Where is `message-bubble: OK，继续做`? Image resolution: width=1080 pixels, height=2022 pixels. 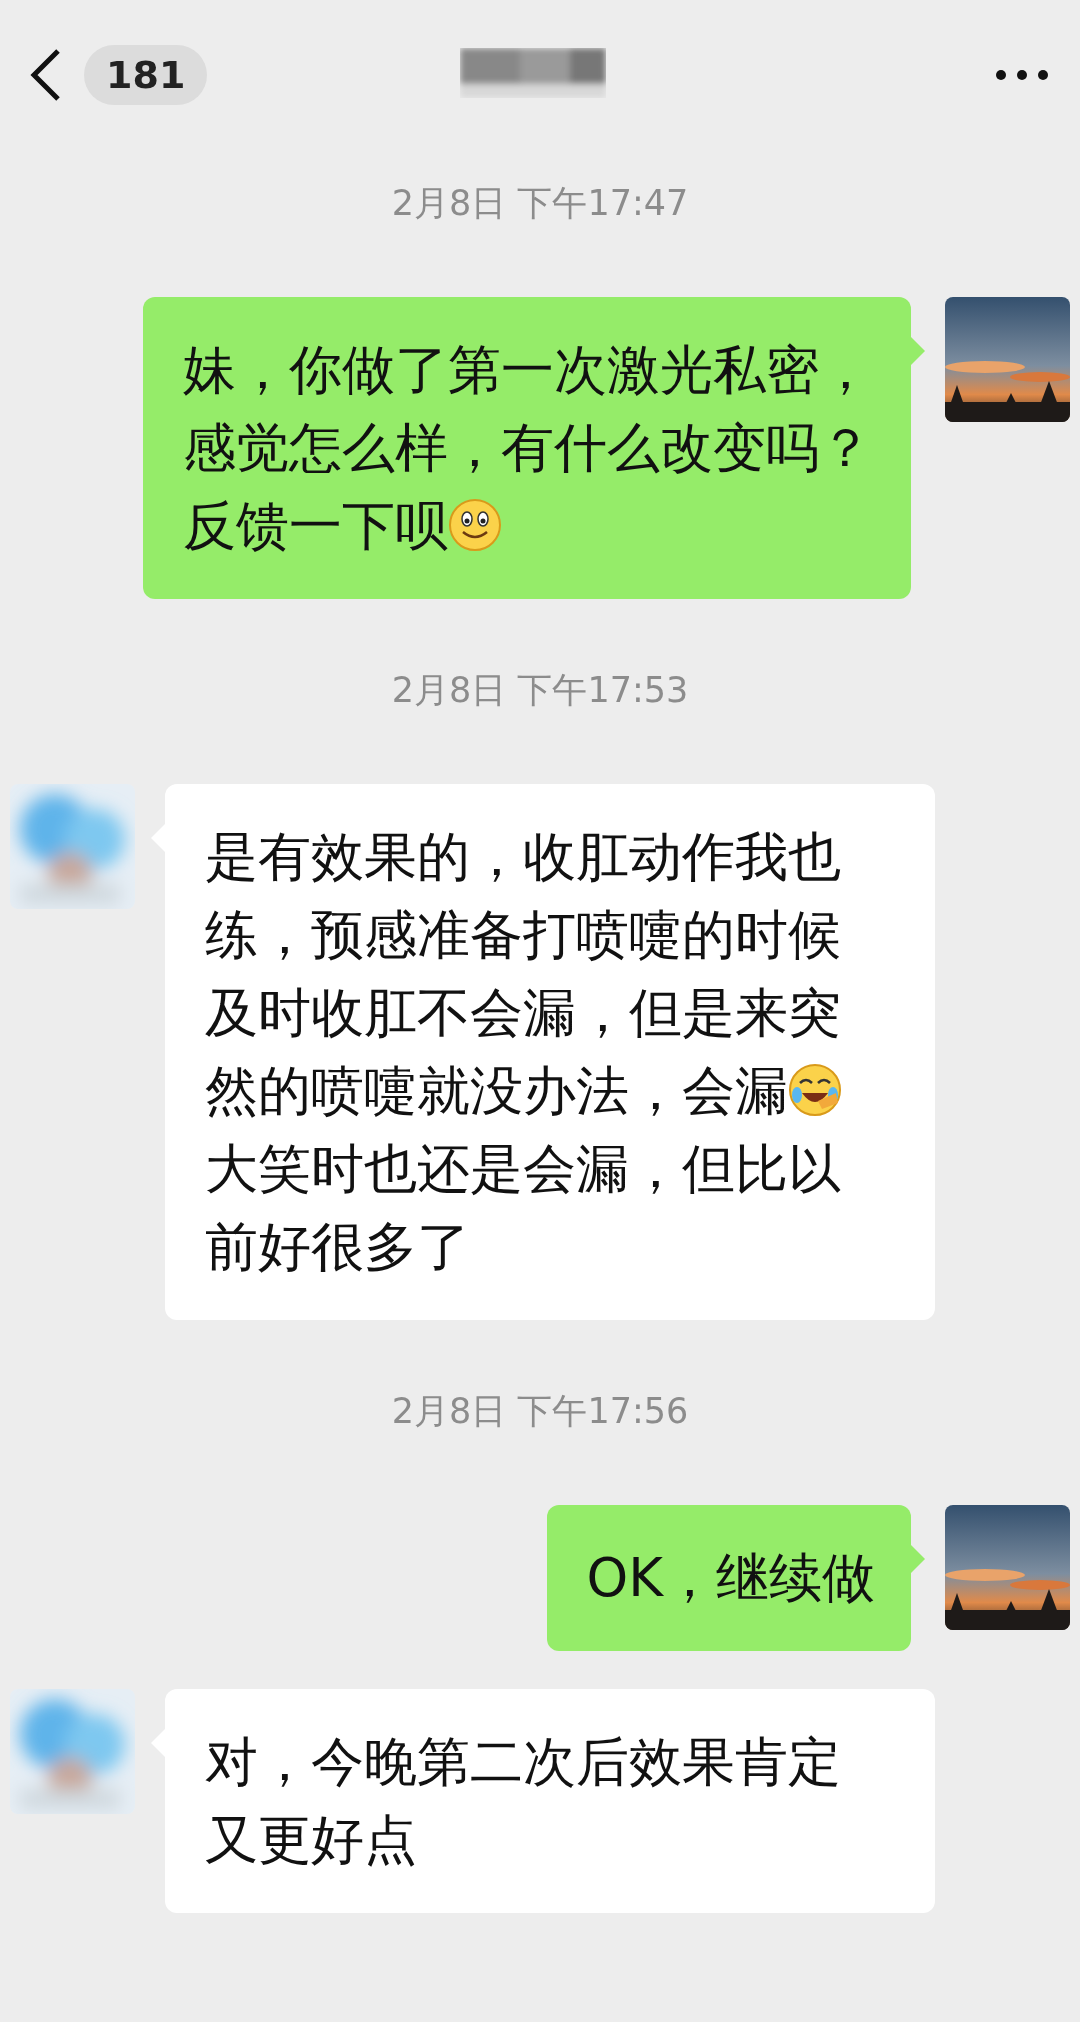
message-bubble: OK，继续做 is located at coordinates (728, 1578).